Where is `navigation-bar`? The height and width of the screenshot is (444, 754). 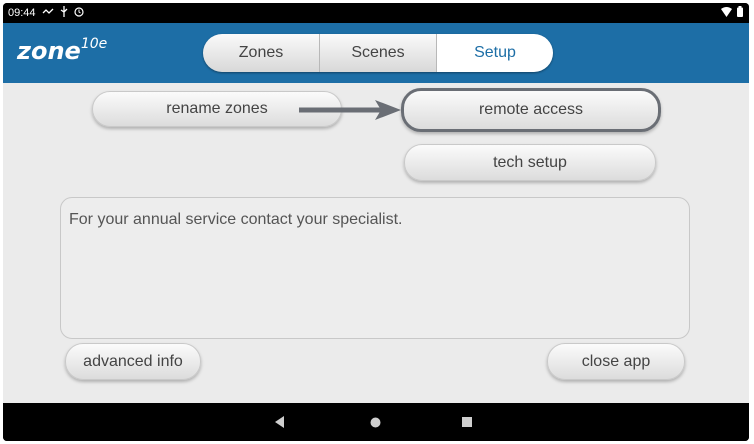 navigation-bar is located at coordinates (376, 422).